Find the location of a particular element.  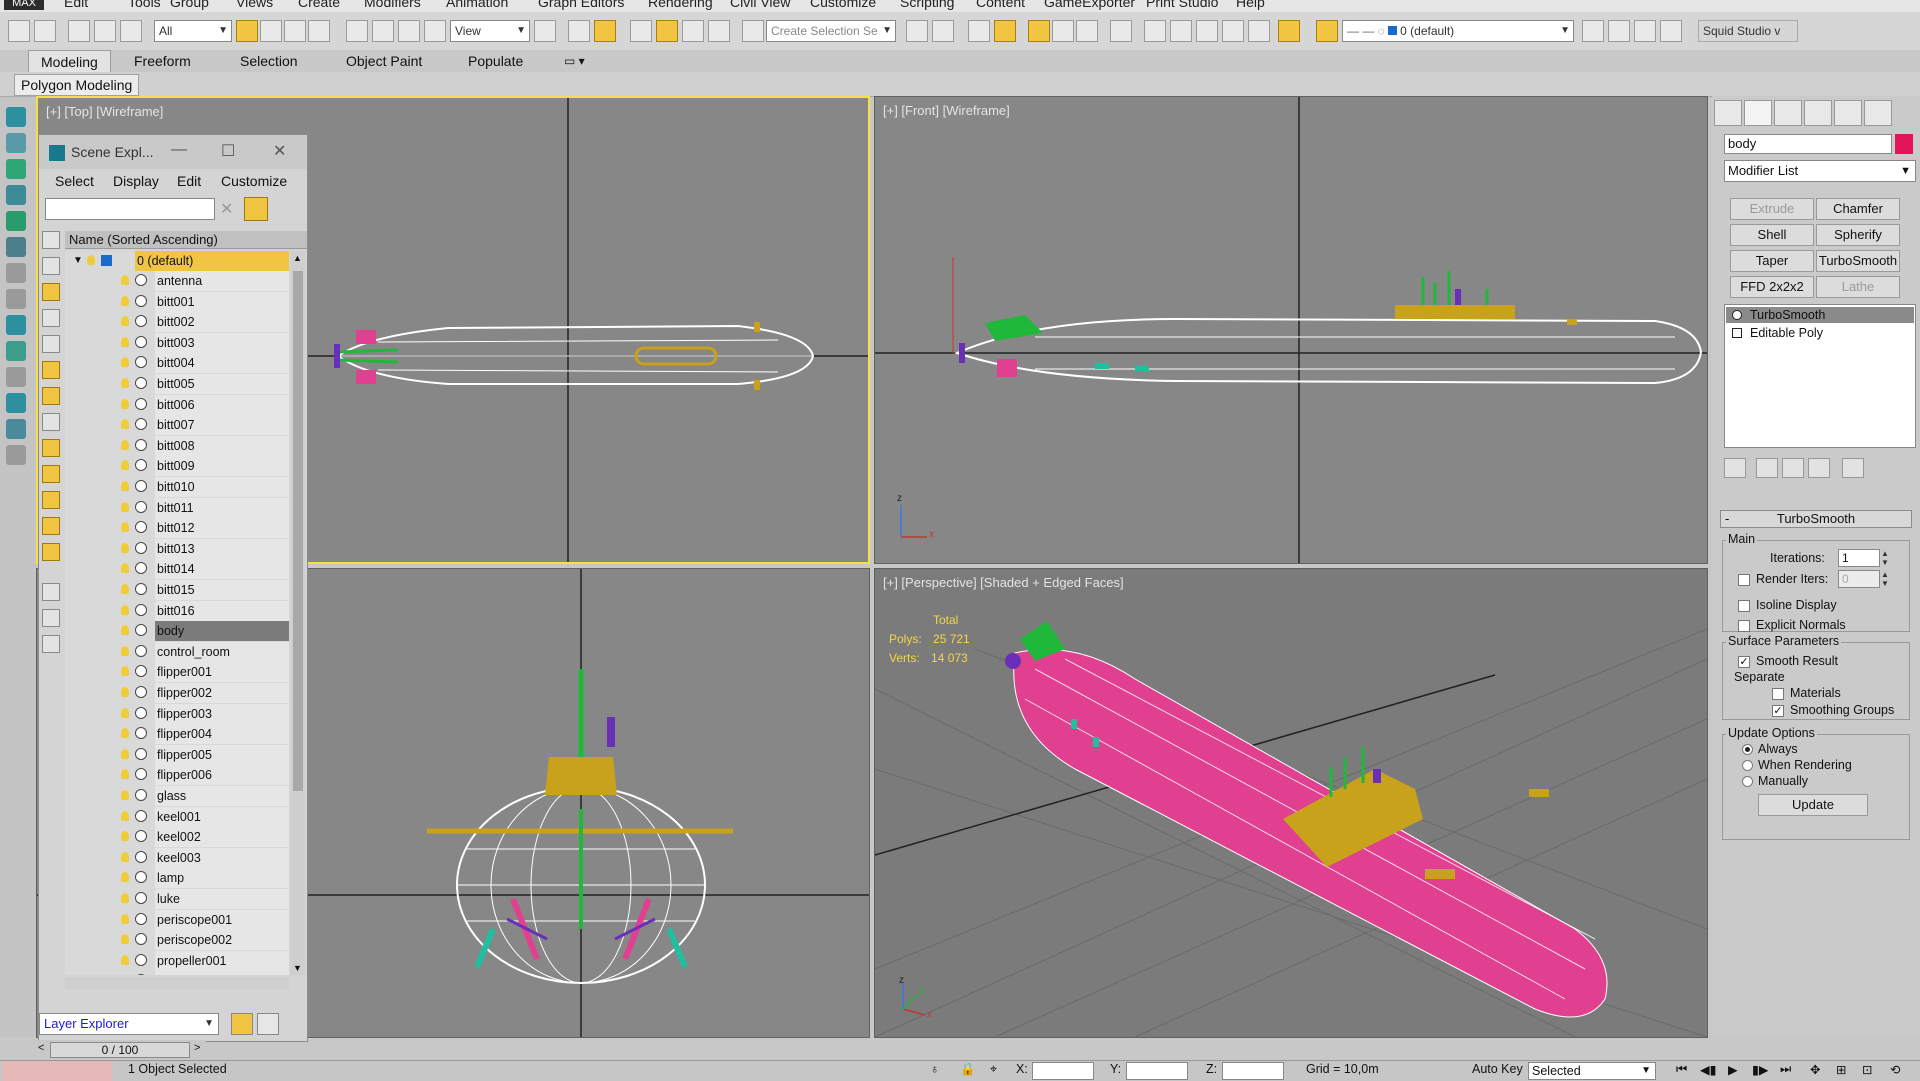

layer-manager-icon is located at coordinates (1327, 31).